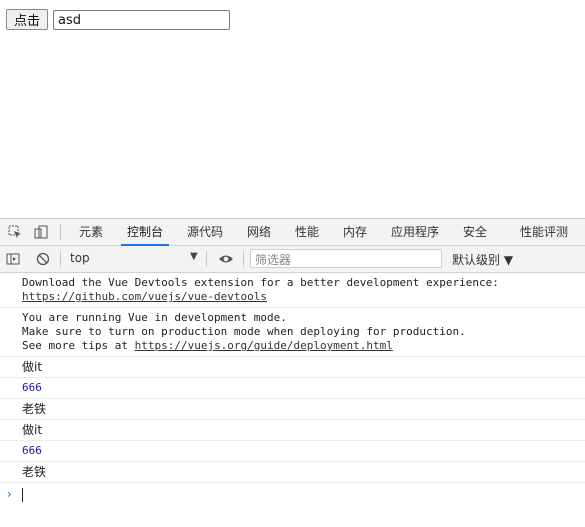 This screenshot has height=527, width=585. I want to click on tab-application: 应用程序, so click(415, 232).